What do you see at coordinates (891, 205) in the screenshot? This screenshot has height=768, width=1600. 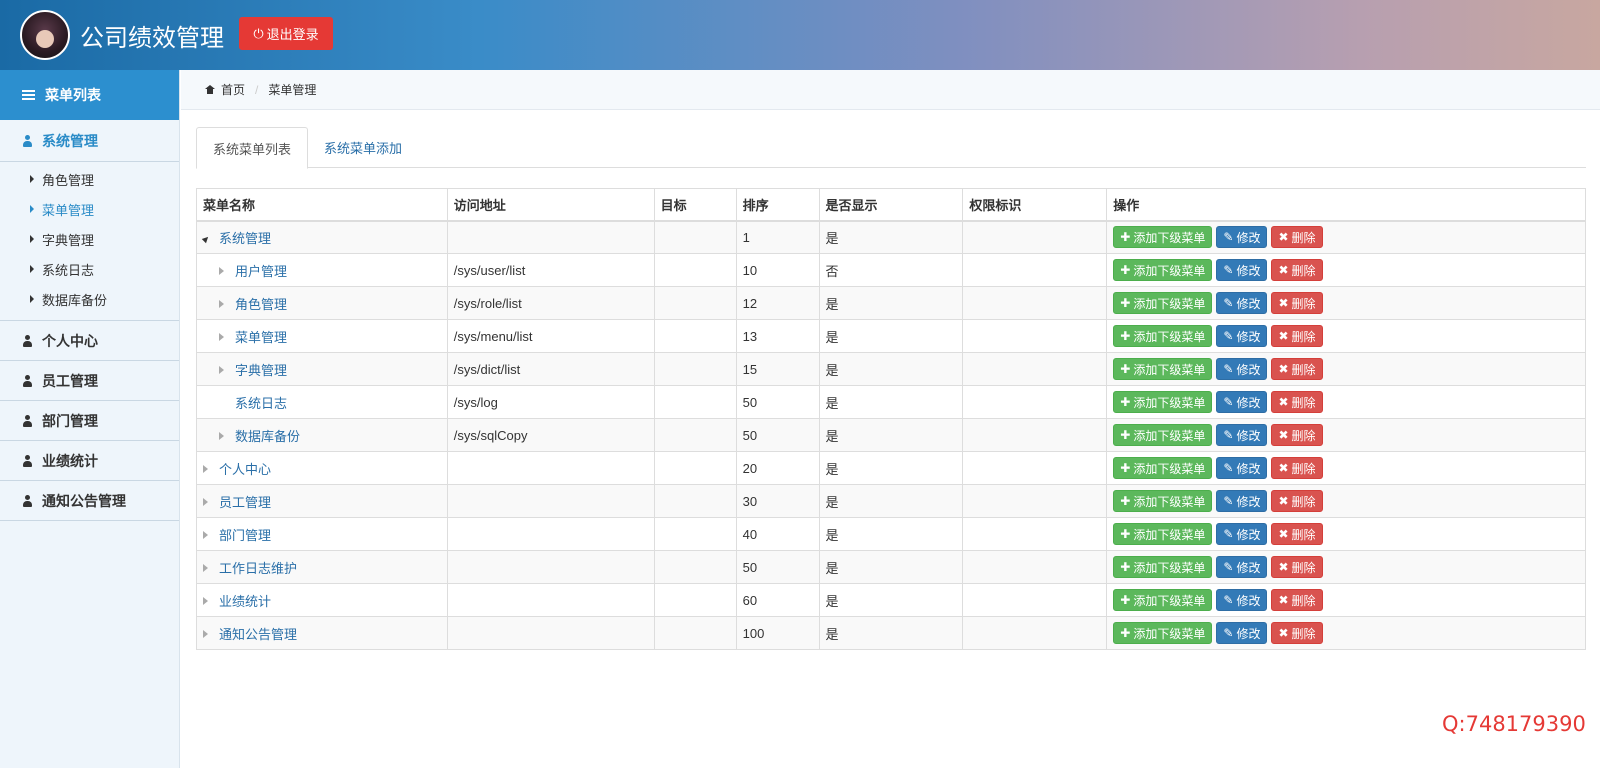 I see `table-header-row: 菜单名称 访问地址 目标 排序 是否显示 权限标识 操作` at bounding box center [891, 205].